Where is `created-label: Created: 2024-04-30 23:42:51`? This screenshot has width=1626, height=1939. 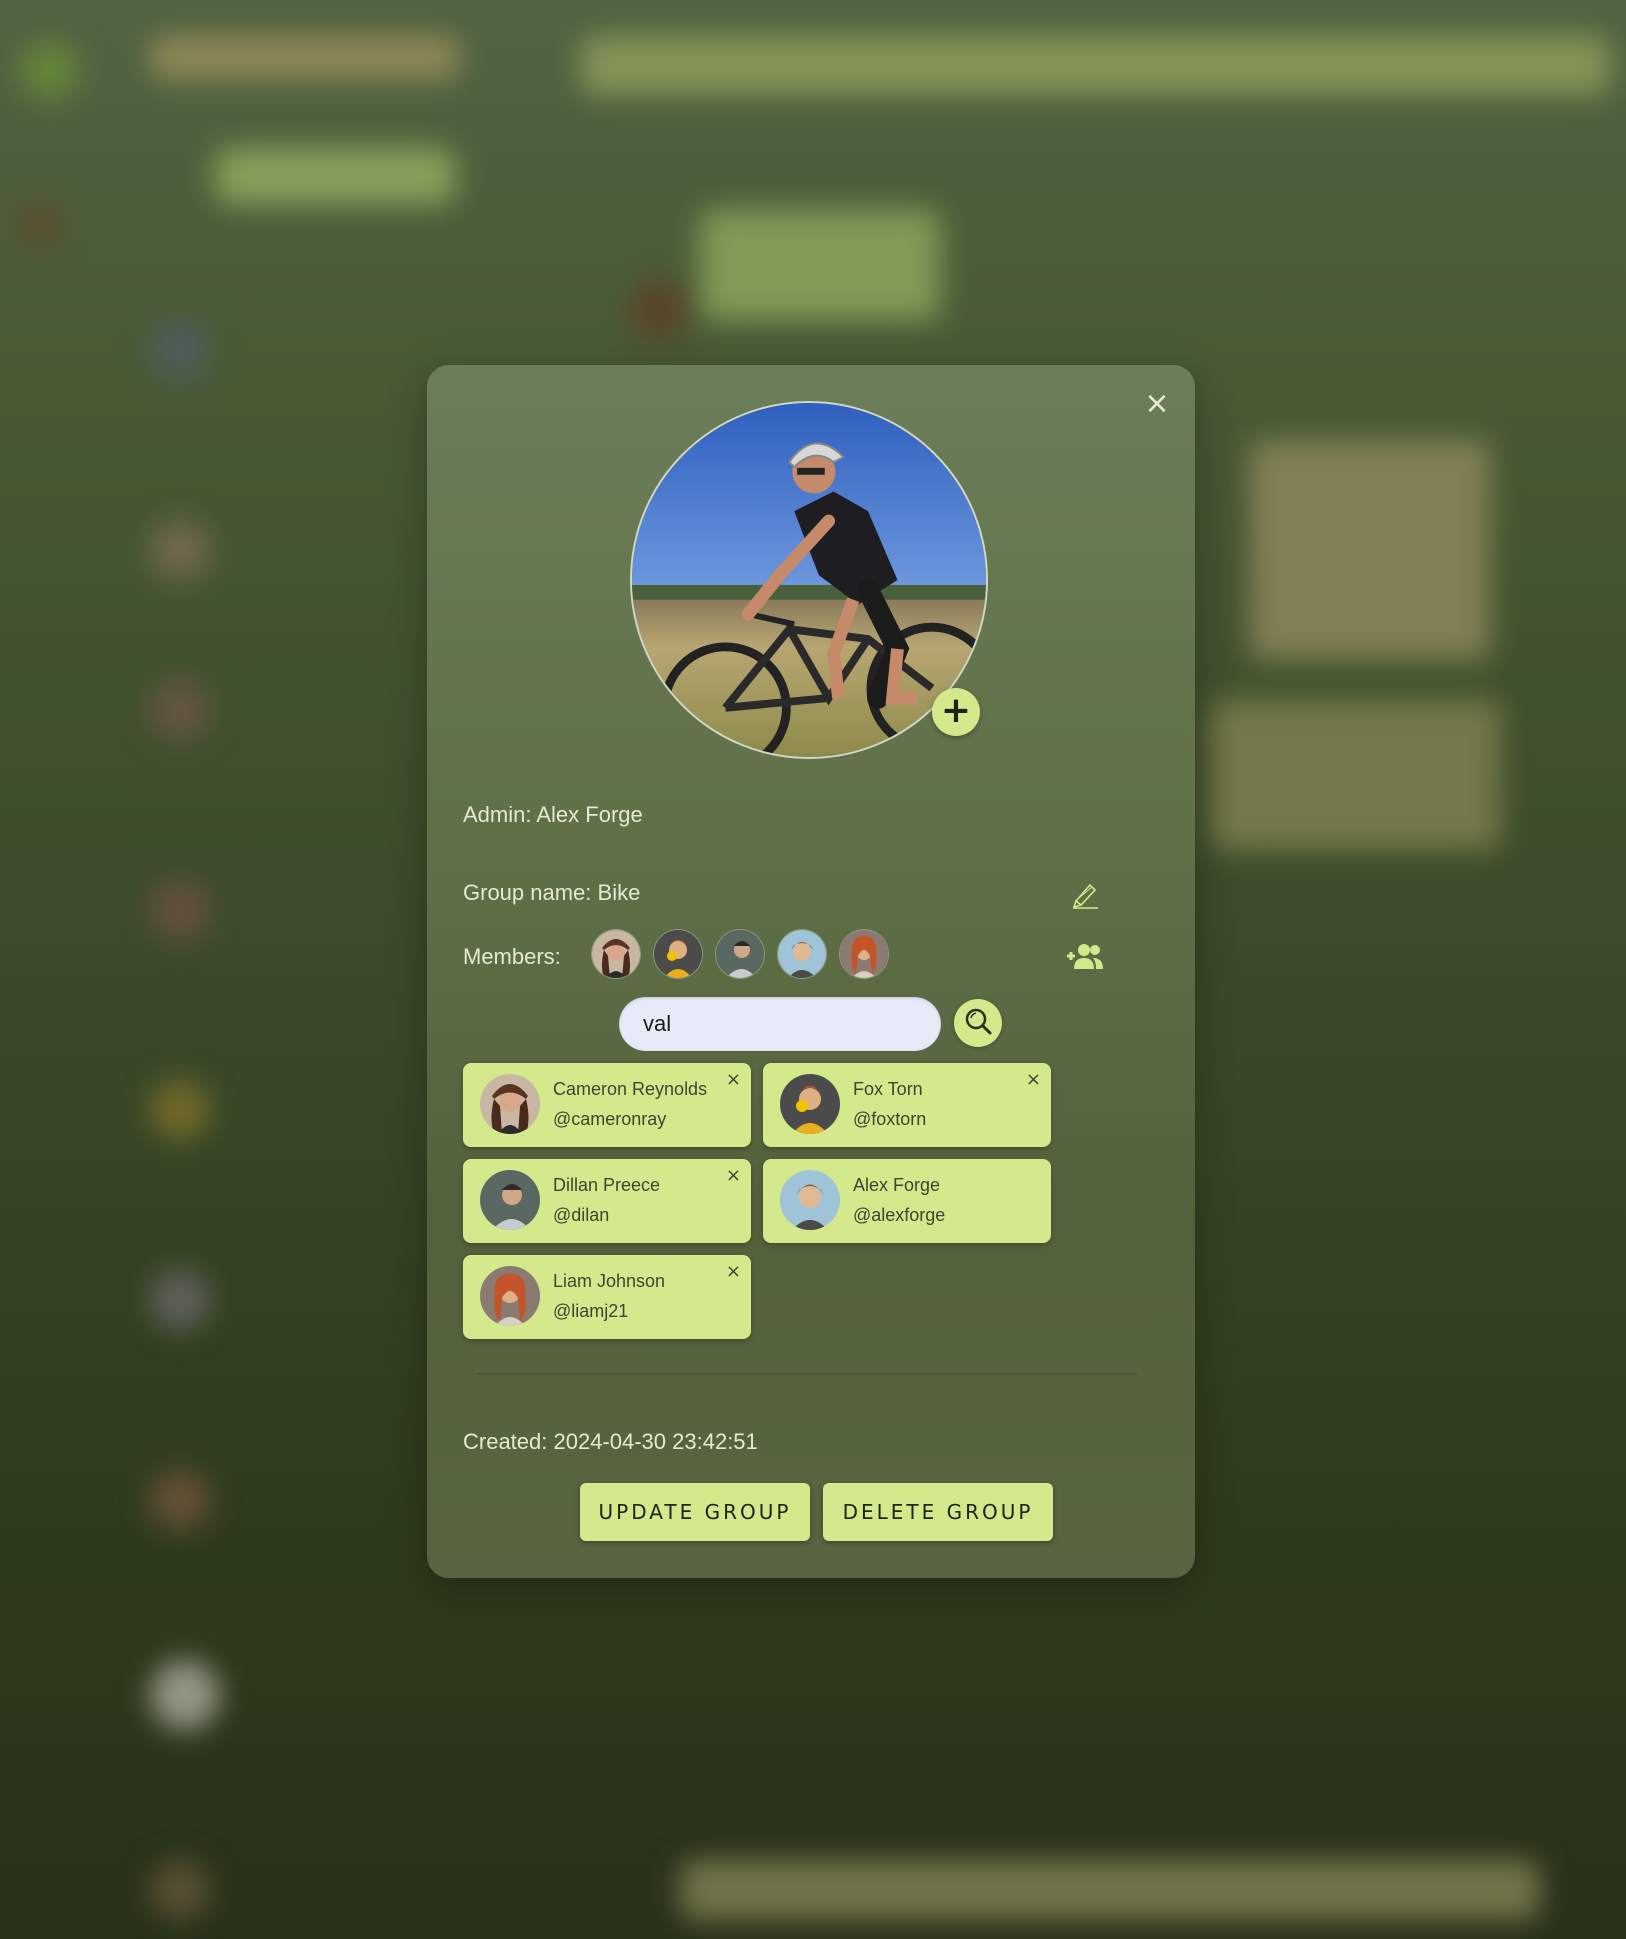
created-label: Created: 2024-04-30 23:42:51 is located at coordinates (610, 1441).